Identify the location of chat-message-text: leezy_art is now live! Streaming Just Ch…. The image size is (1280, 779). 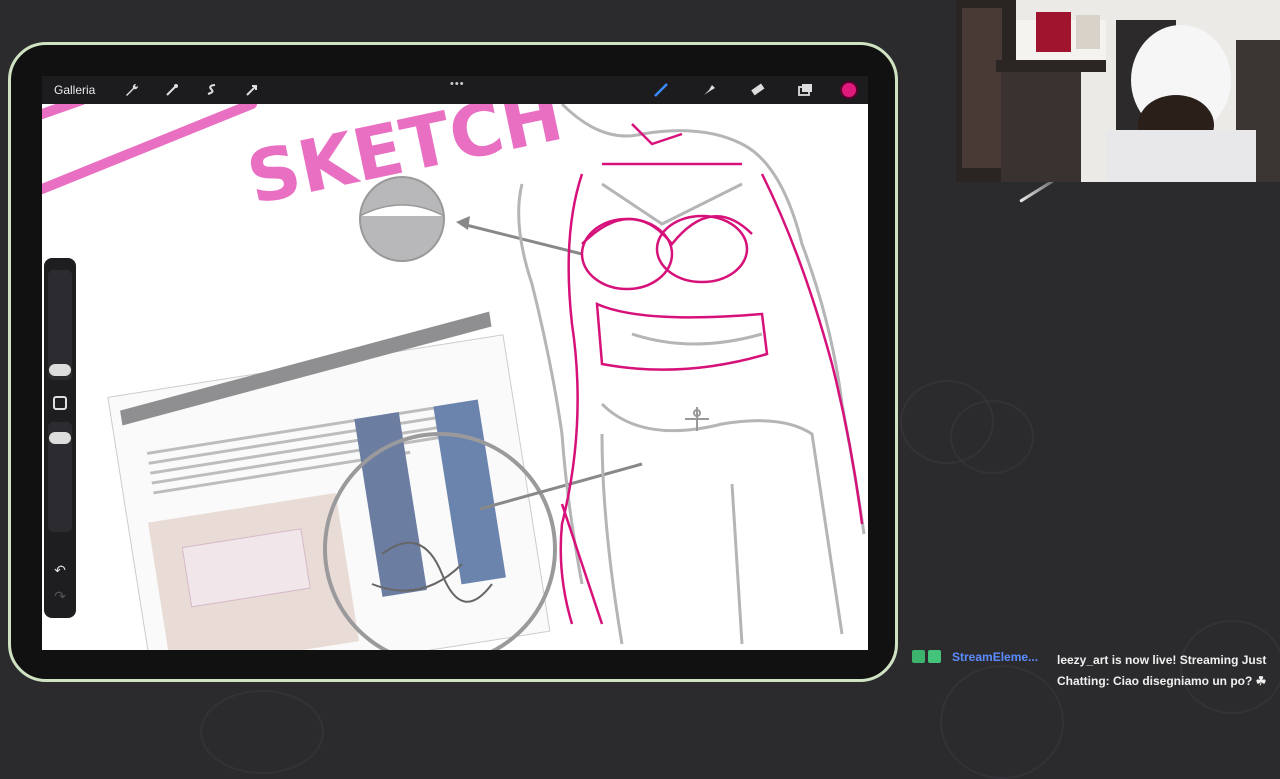
(1162, 670).